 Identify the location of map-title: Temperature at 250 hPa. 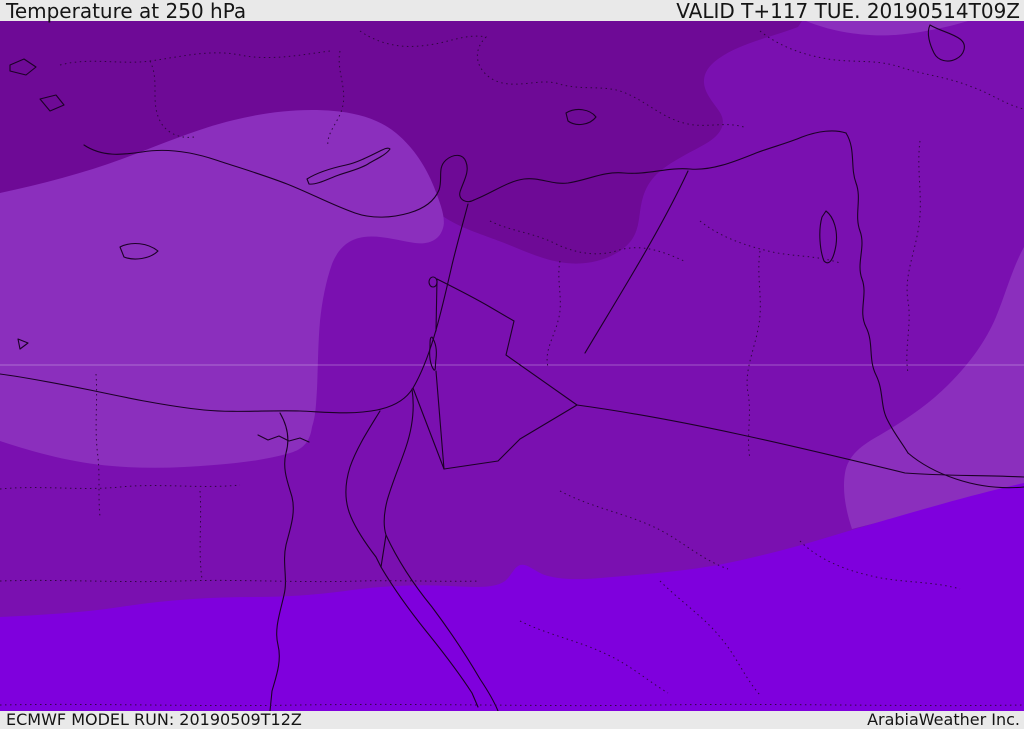
(126, 11).